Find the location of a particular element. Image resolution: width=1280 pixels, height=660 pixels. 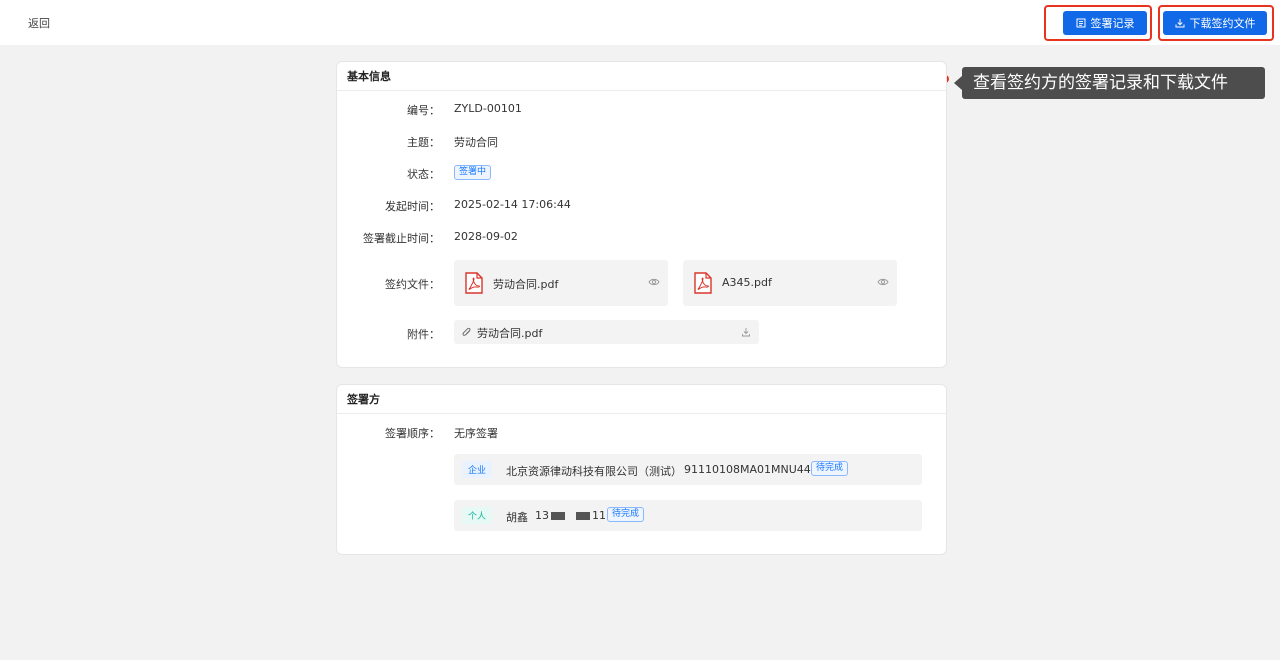

signer-name: 胡鑫 is located at coordinates (517, 517).